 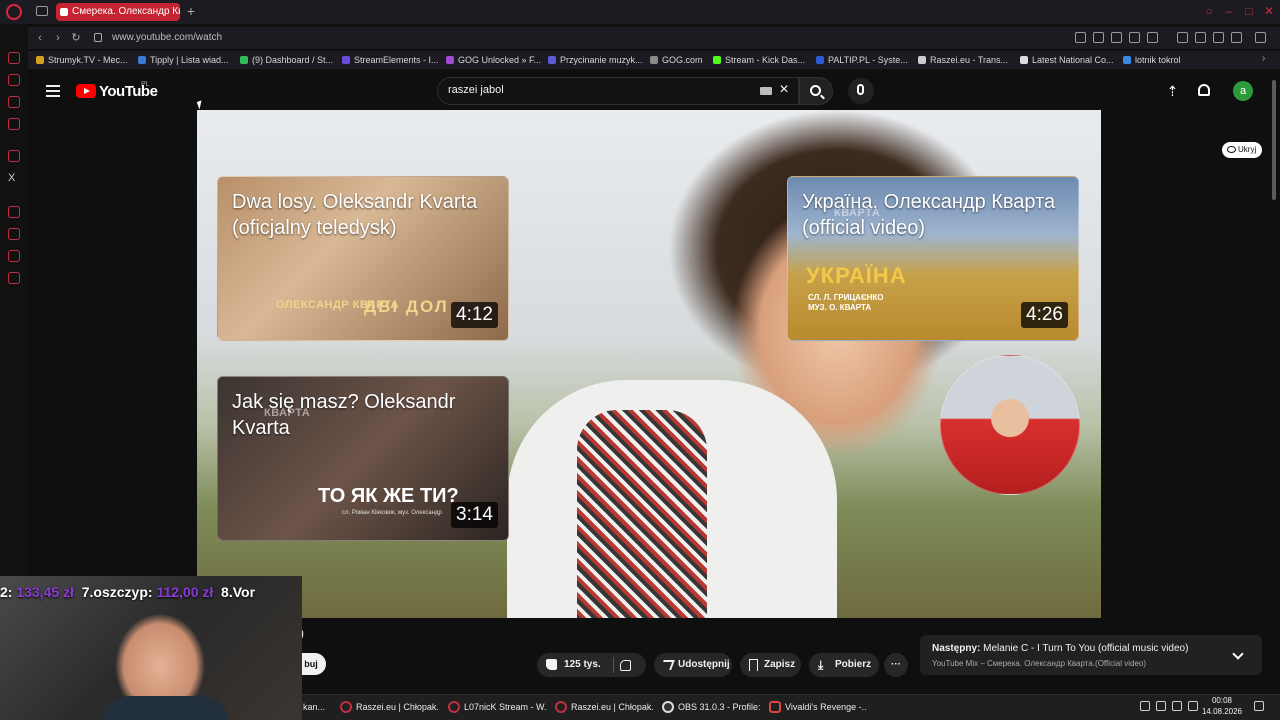 What do you see at coordinates (1259, 706) in the screenshot?
I see `notification-center-icon` at bounding box center [1259, 706].